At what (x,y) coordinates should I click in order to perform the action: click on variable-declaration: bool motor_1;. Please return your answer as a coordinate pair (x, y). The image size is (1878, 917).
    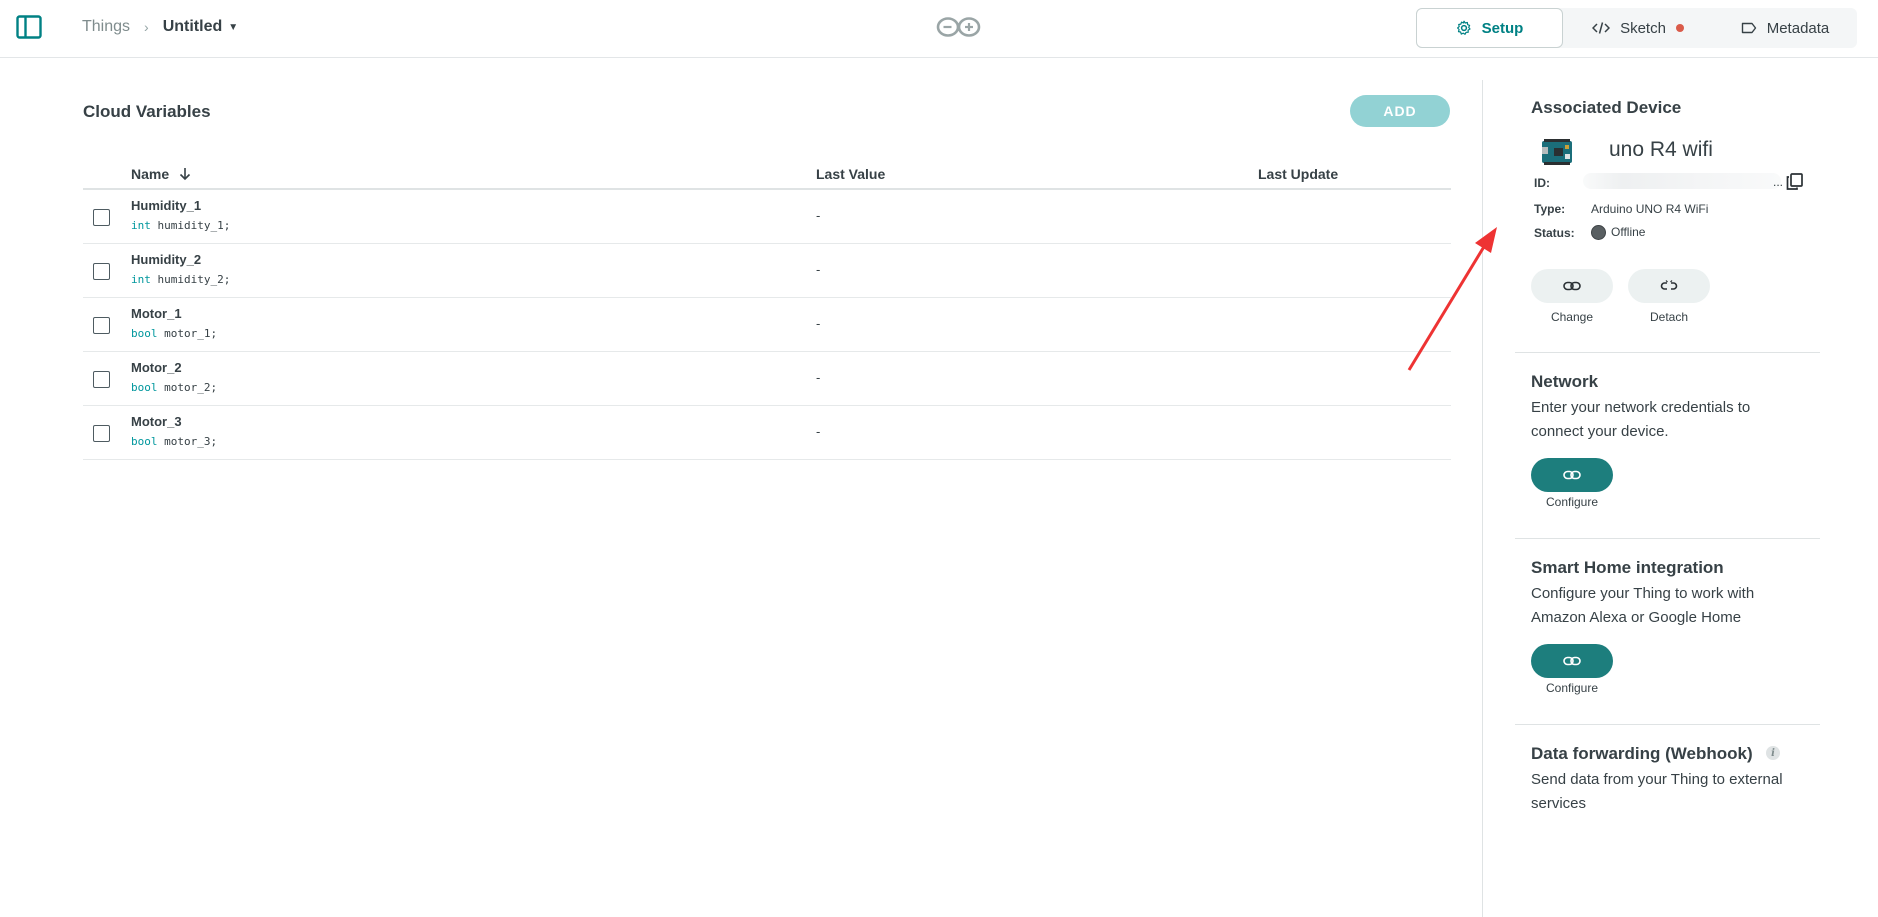
    Looking at the image, I should click on (174, 333).